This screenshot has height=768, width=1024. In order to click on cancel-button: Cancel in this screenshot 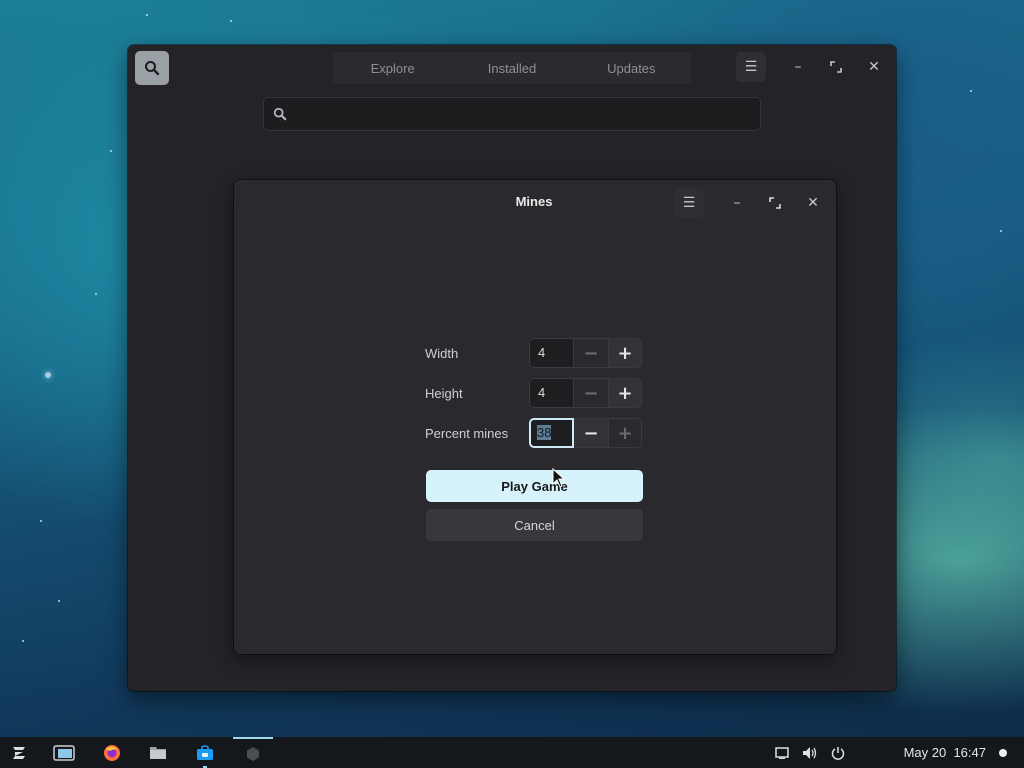, I will do `click(534, 525)`.